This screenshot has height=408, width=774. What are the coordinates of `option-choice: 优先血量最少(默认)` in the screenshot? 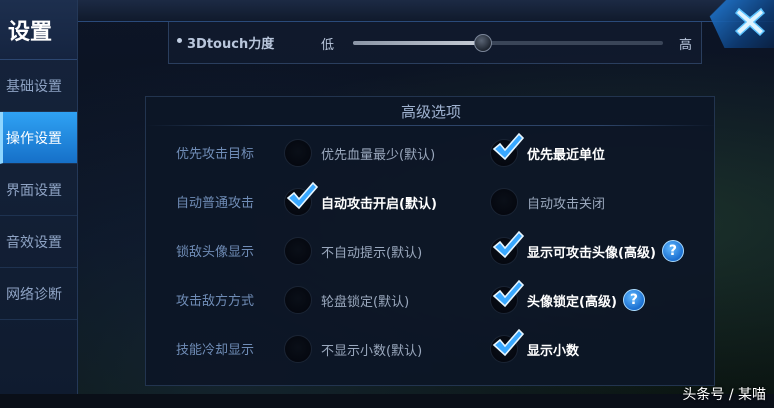 It's located at (359, 153).